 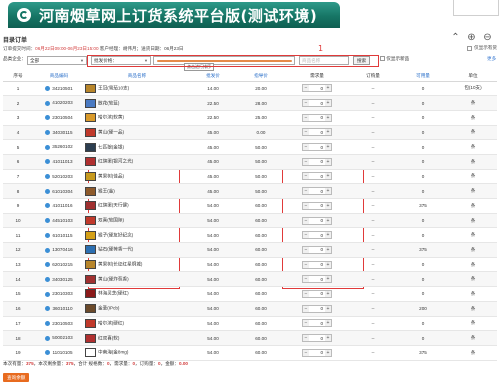 I want to click on row-name-text: 双喜(软国际), so click(x=111, y=220).